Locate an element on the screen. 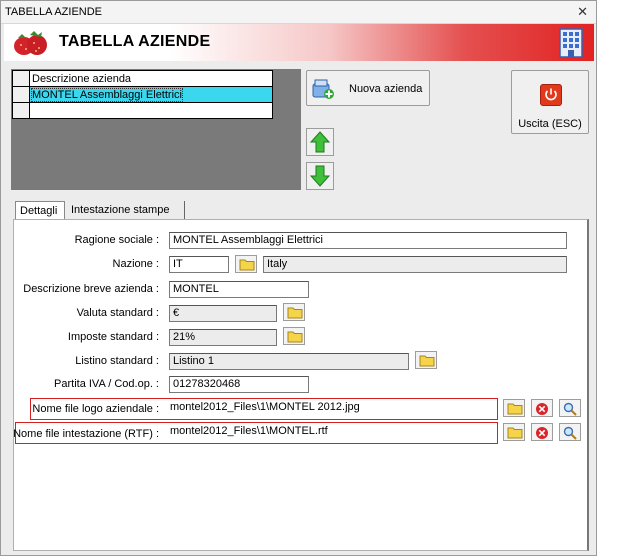 The width and height of the screenshot is (640, 556). nazione-label: Nazione : is located at coordinates (135, 264).